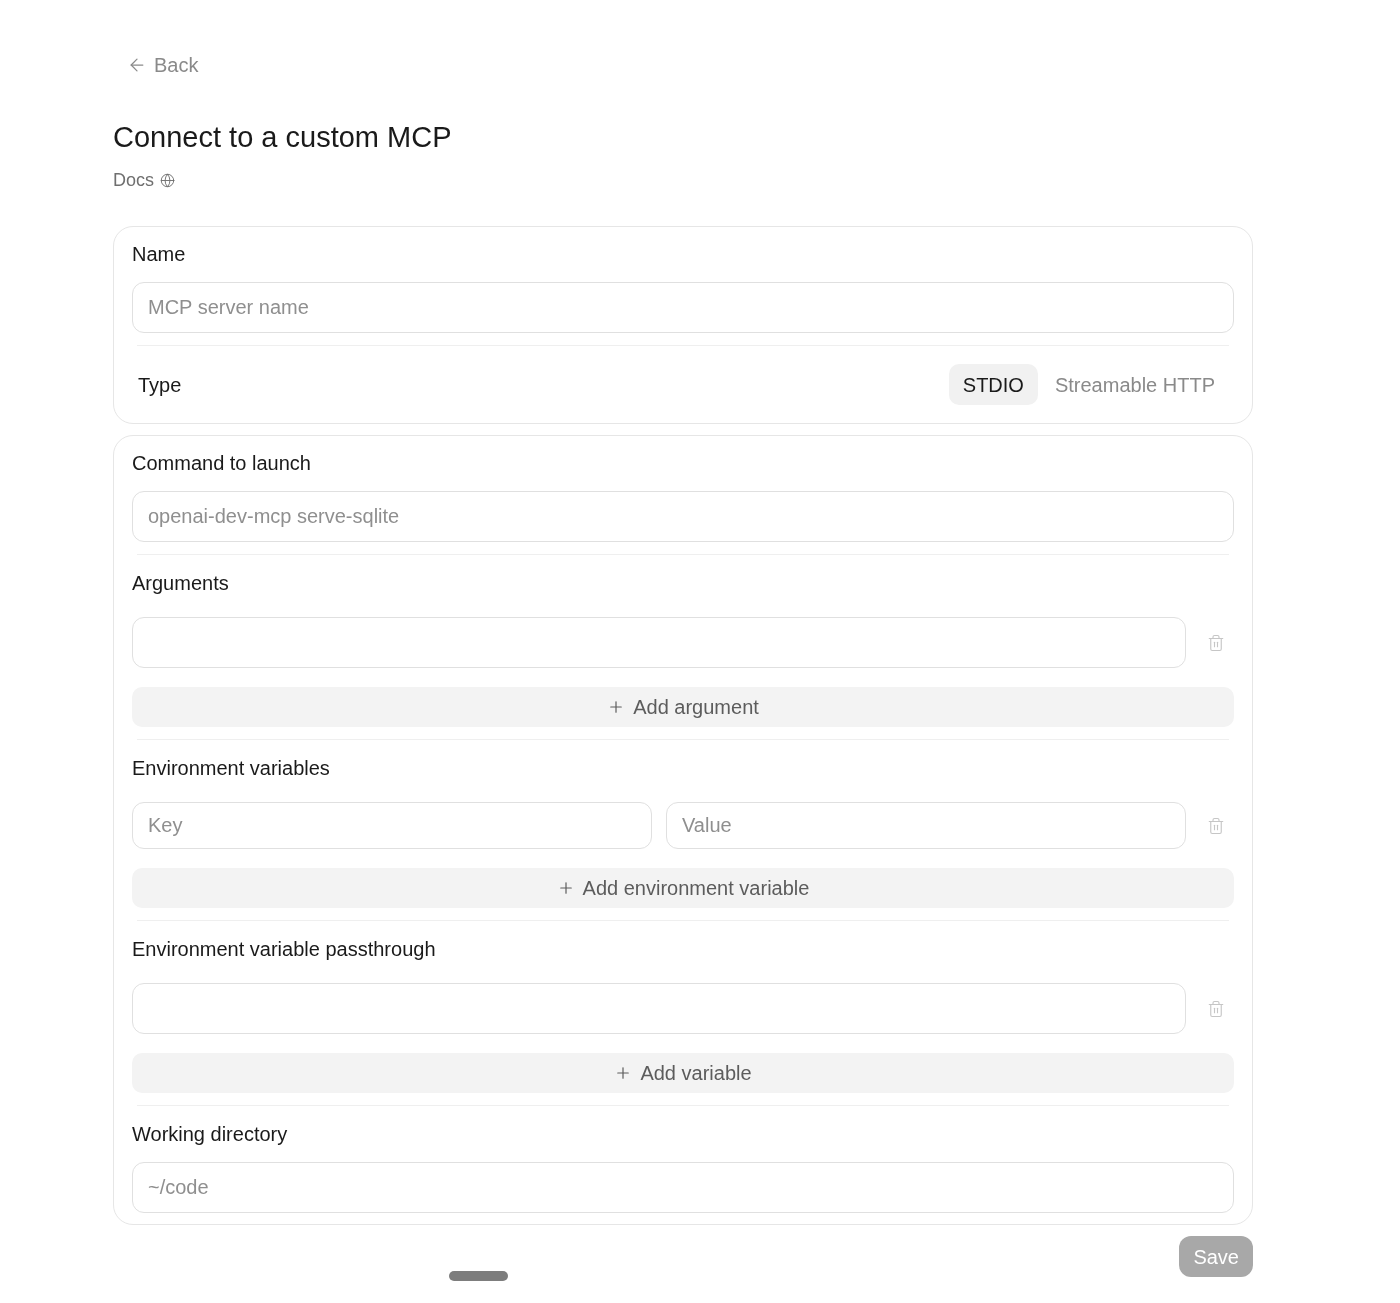  Describe the element at coordinates (683, 888) in the screenshot. I see `add-button: Add environment variable` at that location.